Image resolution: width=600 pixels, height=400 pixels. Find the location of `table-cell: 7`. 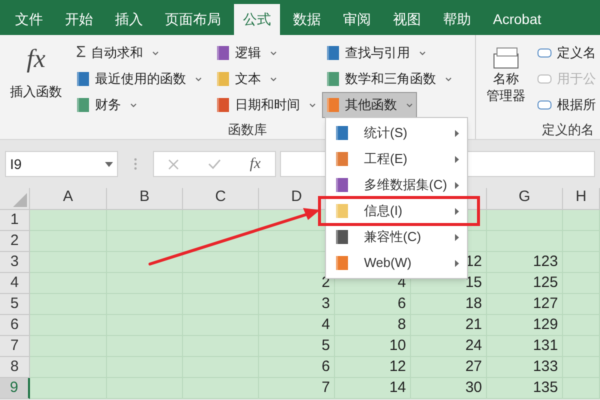

table-cell: 7 is located at coordinates (297, 388).